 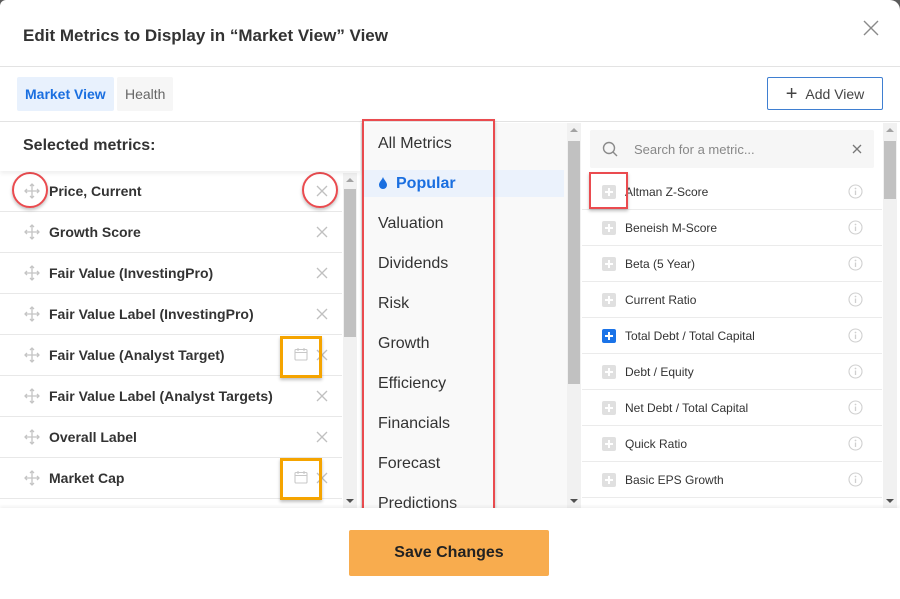 I want to click on selected-metric-row: Fair Value Label (InvestingPro), so click(x=171, y=314).